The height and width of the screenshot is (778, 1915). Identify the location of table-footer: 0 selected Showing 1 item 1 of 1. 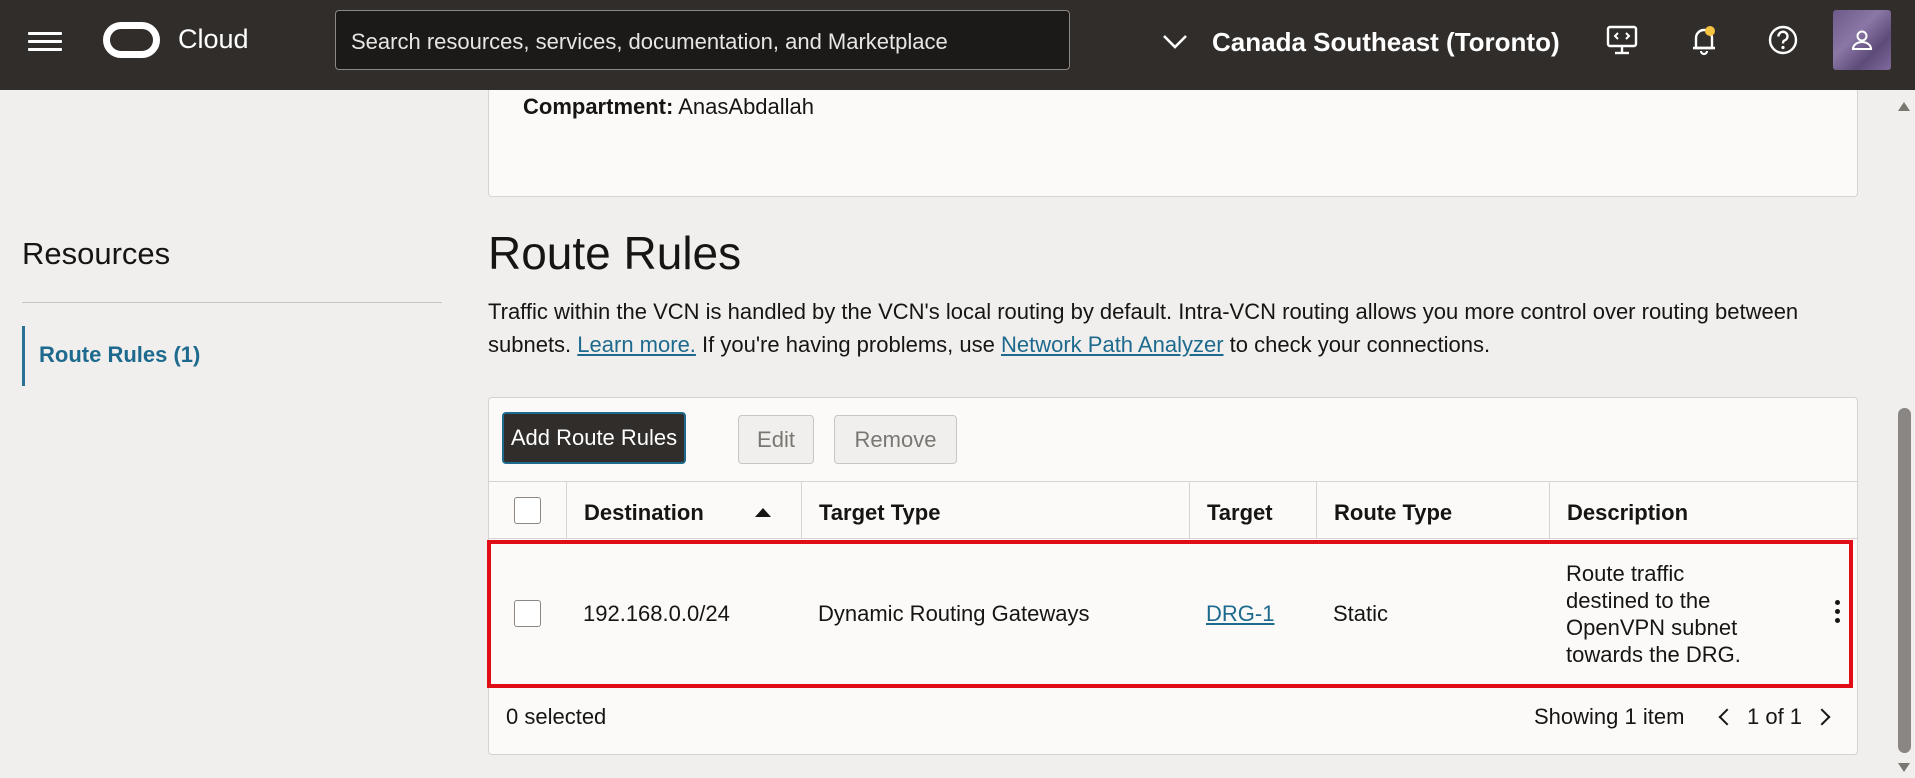
(1173, 721).